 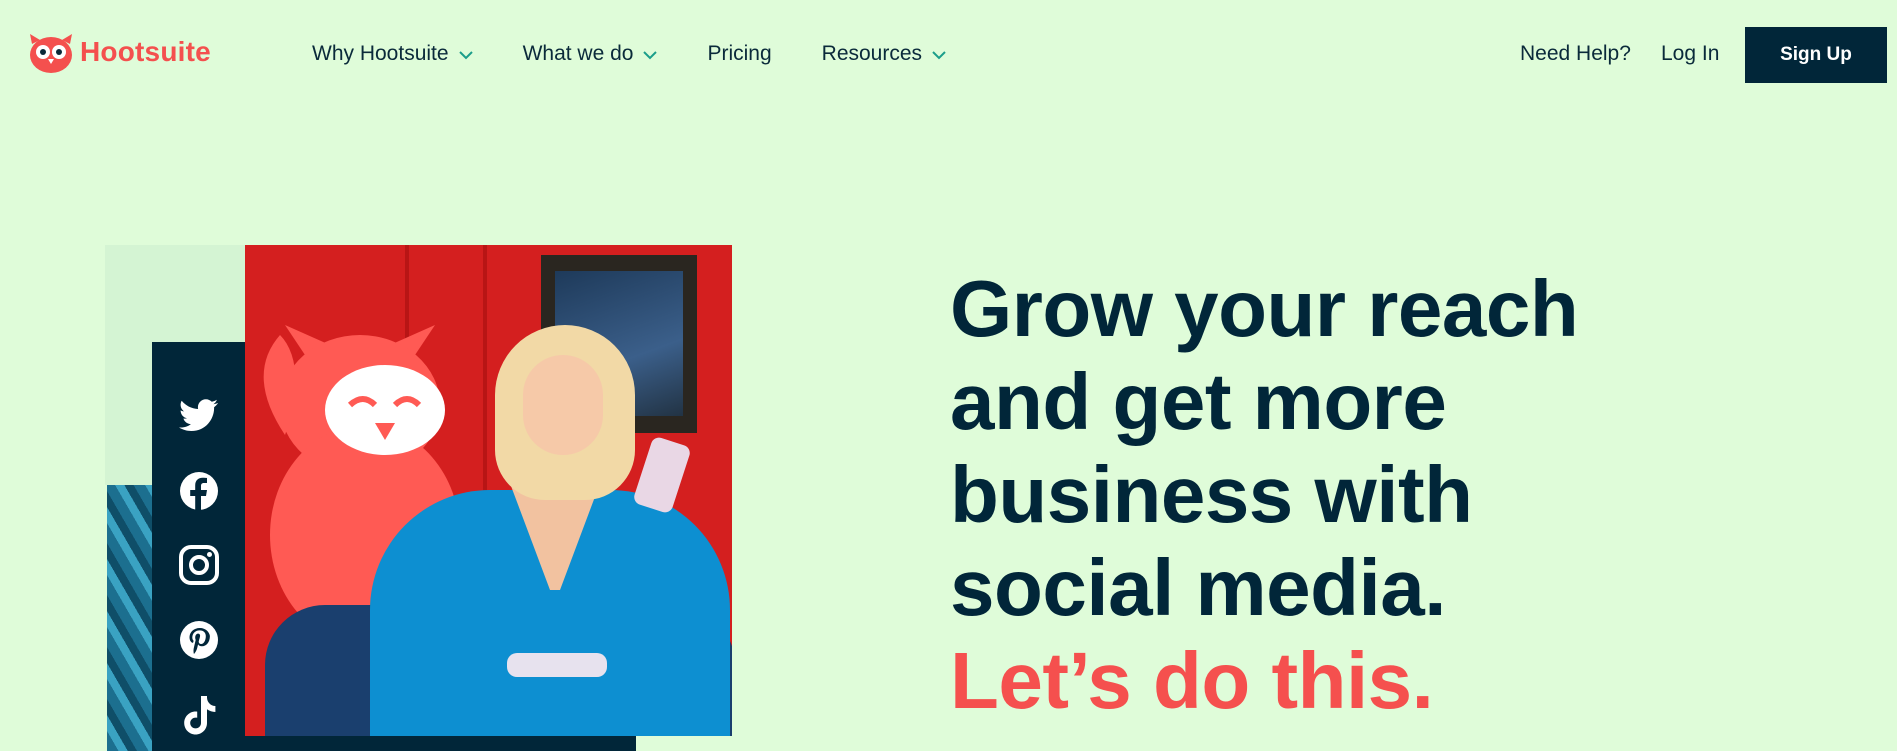 I want to click on logo-wordmark: Hootsuite, so click(x=145, y=51).